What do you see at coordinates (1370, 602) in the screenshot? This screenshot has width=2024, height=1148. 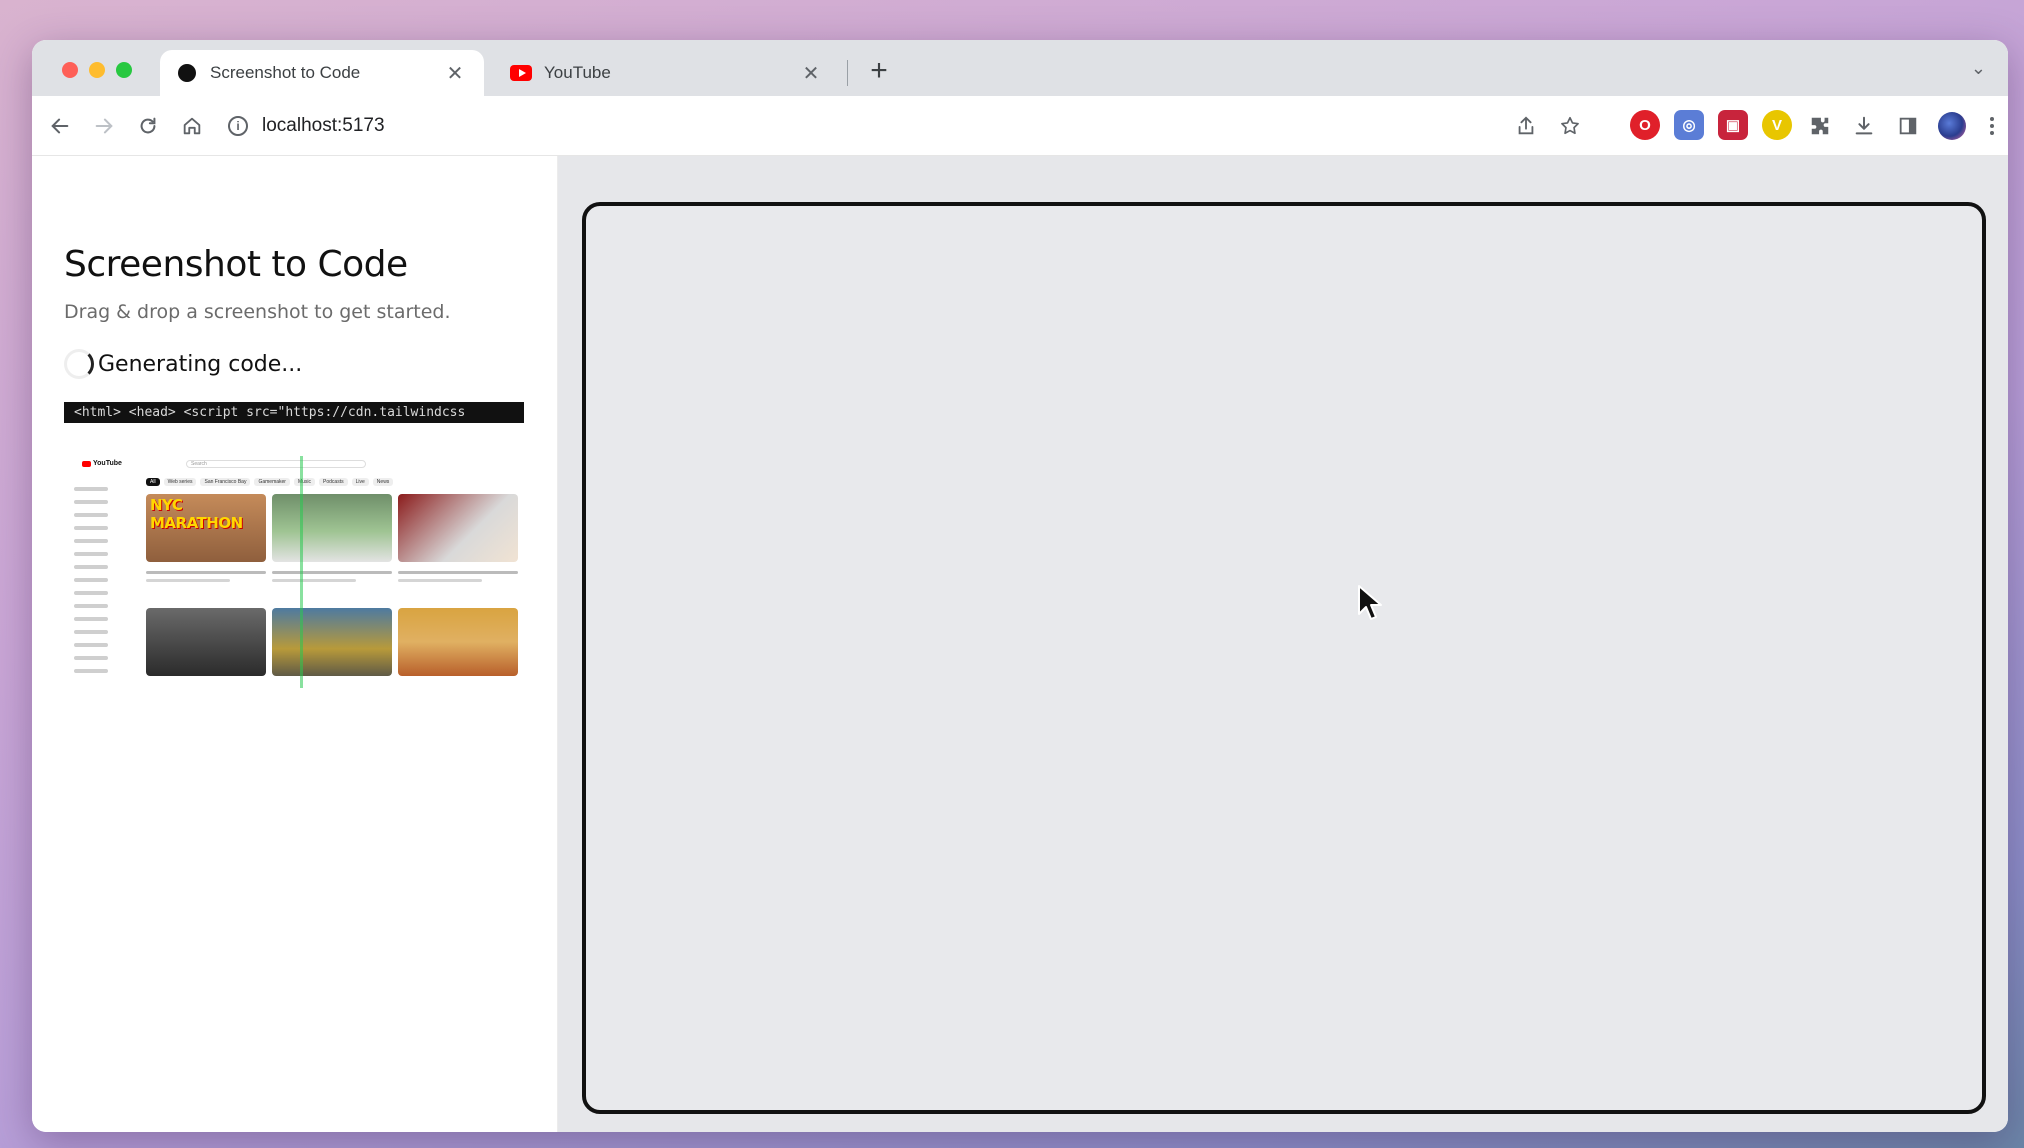 I see `mouse-cursor-icon` at bounding box center [1370, 602].